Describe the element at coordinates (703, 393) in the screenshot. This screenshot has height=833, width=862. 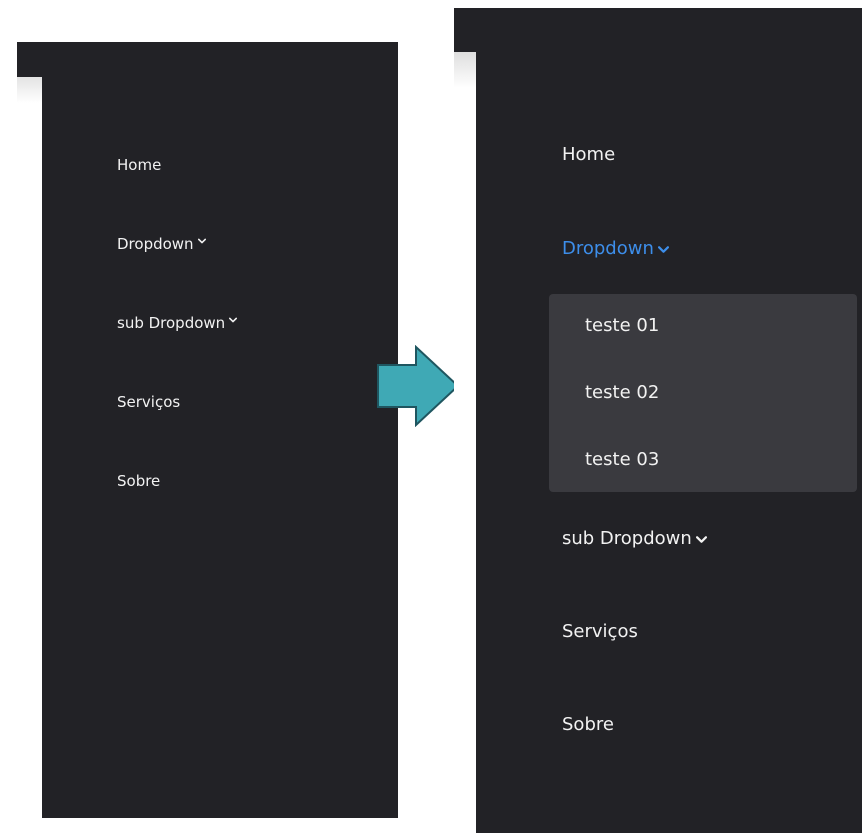
I see `dropdown-menu: teste 01 teste 02 teste 03` at that location.